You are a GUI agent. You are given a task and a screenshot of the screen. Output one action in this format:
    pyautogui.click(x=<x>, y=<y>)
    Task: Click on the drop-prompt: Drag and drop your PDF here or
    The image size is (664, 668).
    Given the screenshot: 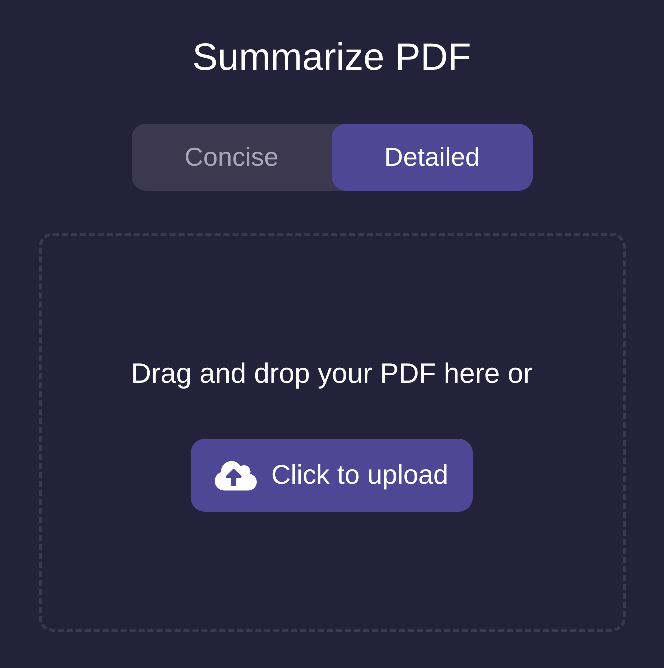 What is the action you would take?
    pyautogui.click(x=332, y=374)
    